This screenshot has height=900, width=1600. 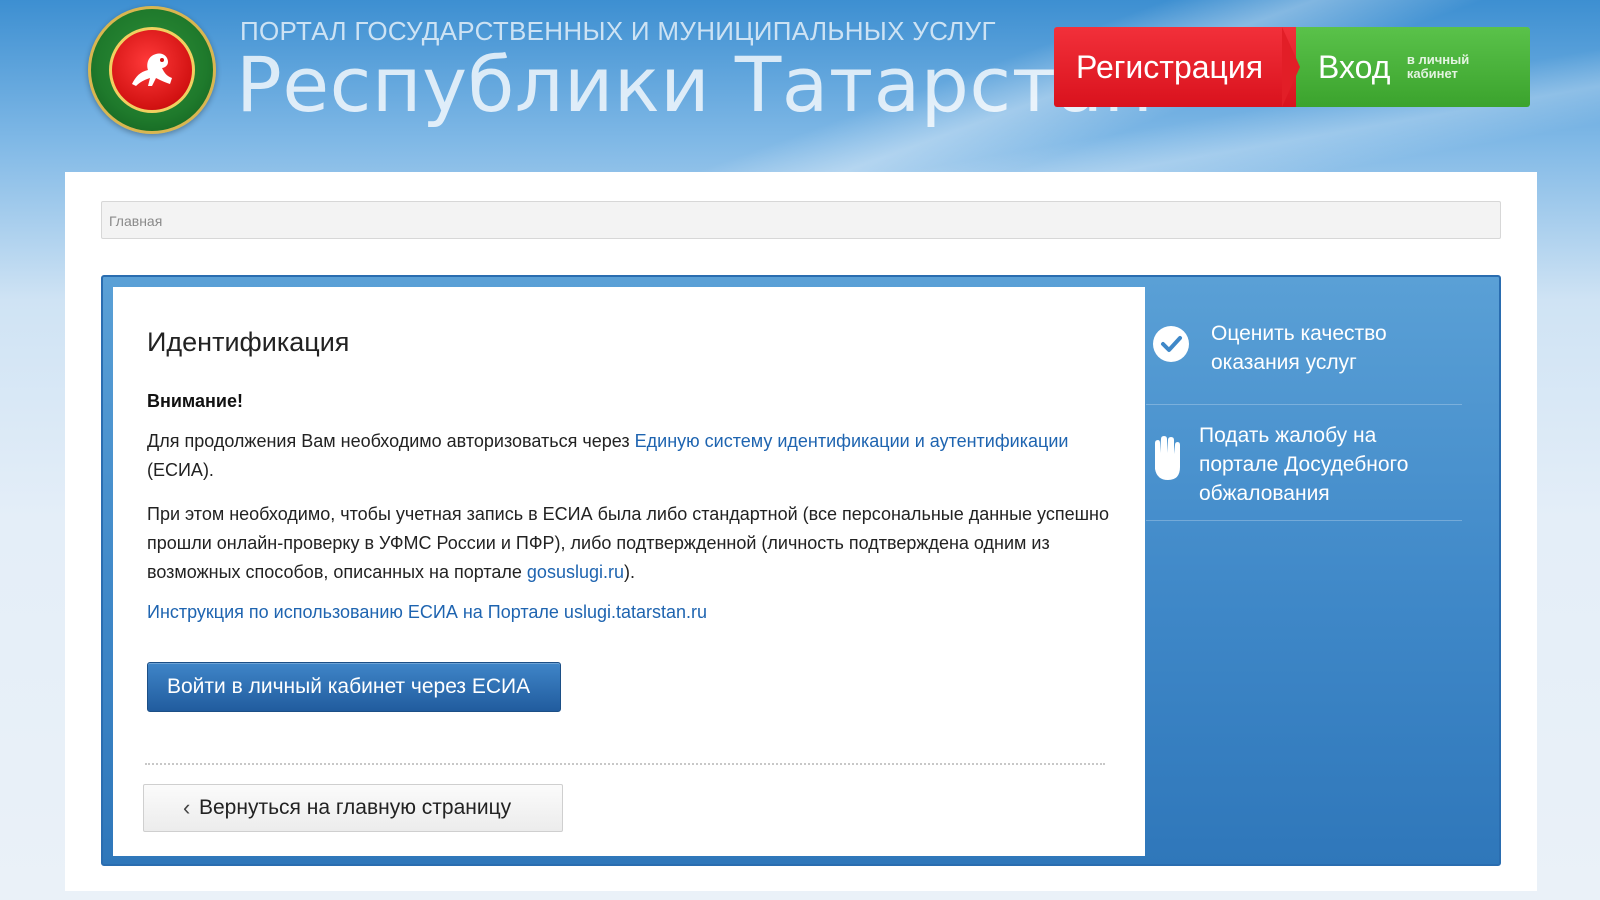 What do you see at coordinates (1264, 493) in the screenshot?
I see `complaint-line3: обжалования` at bounding box center [1264, 493].